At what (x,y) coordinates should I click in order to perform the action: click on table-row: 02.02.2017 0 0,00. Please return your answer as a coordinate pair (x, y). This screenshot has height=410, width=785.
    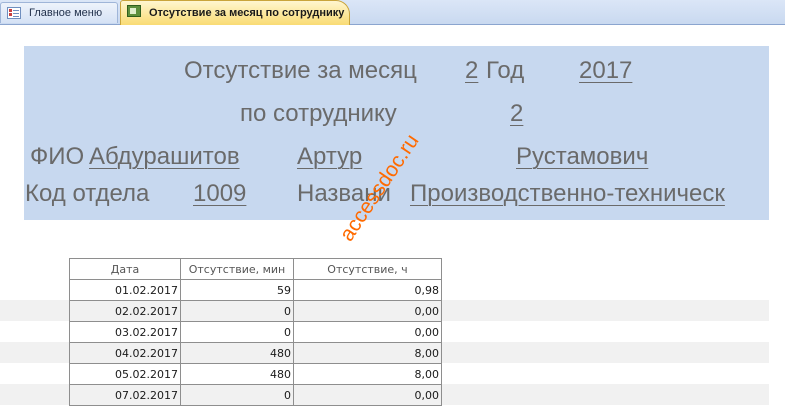
    Looking at the image, I should click on (255, 311).